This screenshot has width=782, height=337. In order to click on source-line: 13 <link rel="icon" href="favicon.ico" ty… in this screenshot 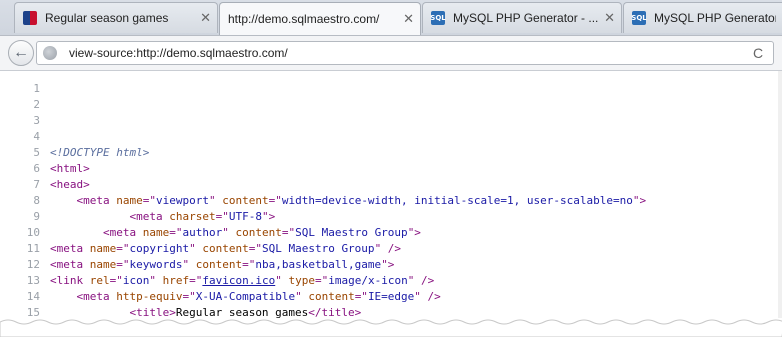, I will do `click(385, 281)`.